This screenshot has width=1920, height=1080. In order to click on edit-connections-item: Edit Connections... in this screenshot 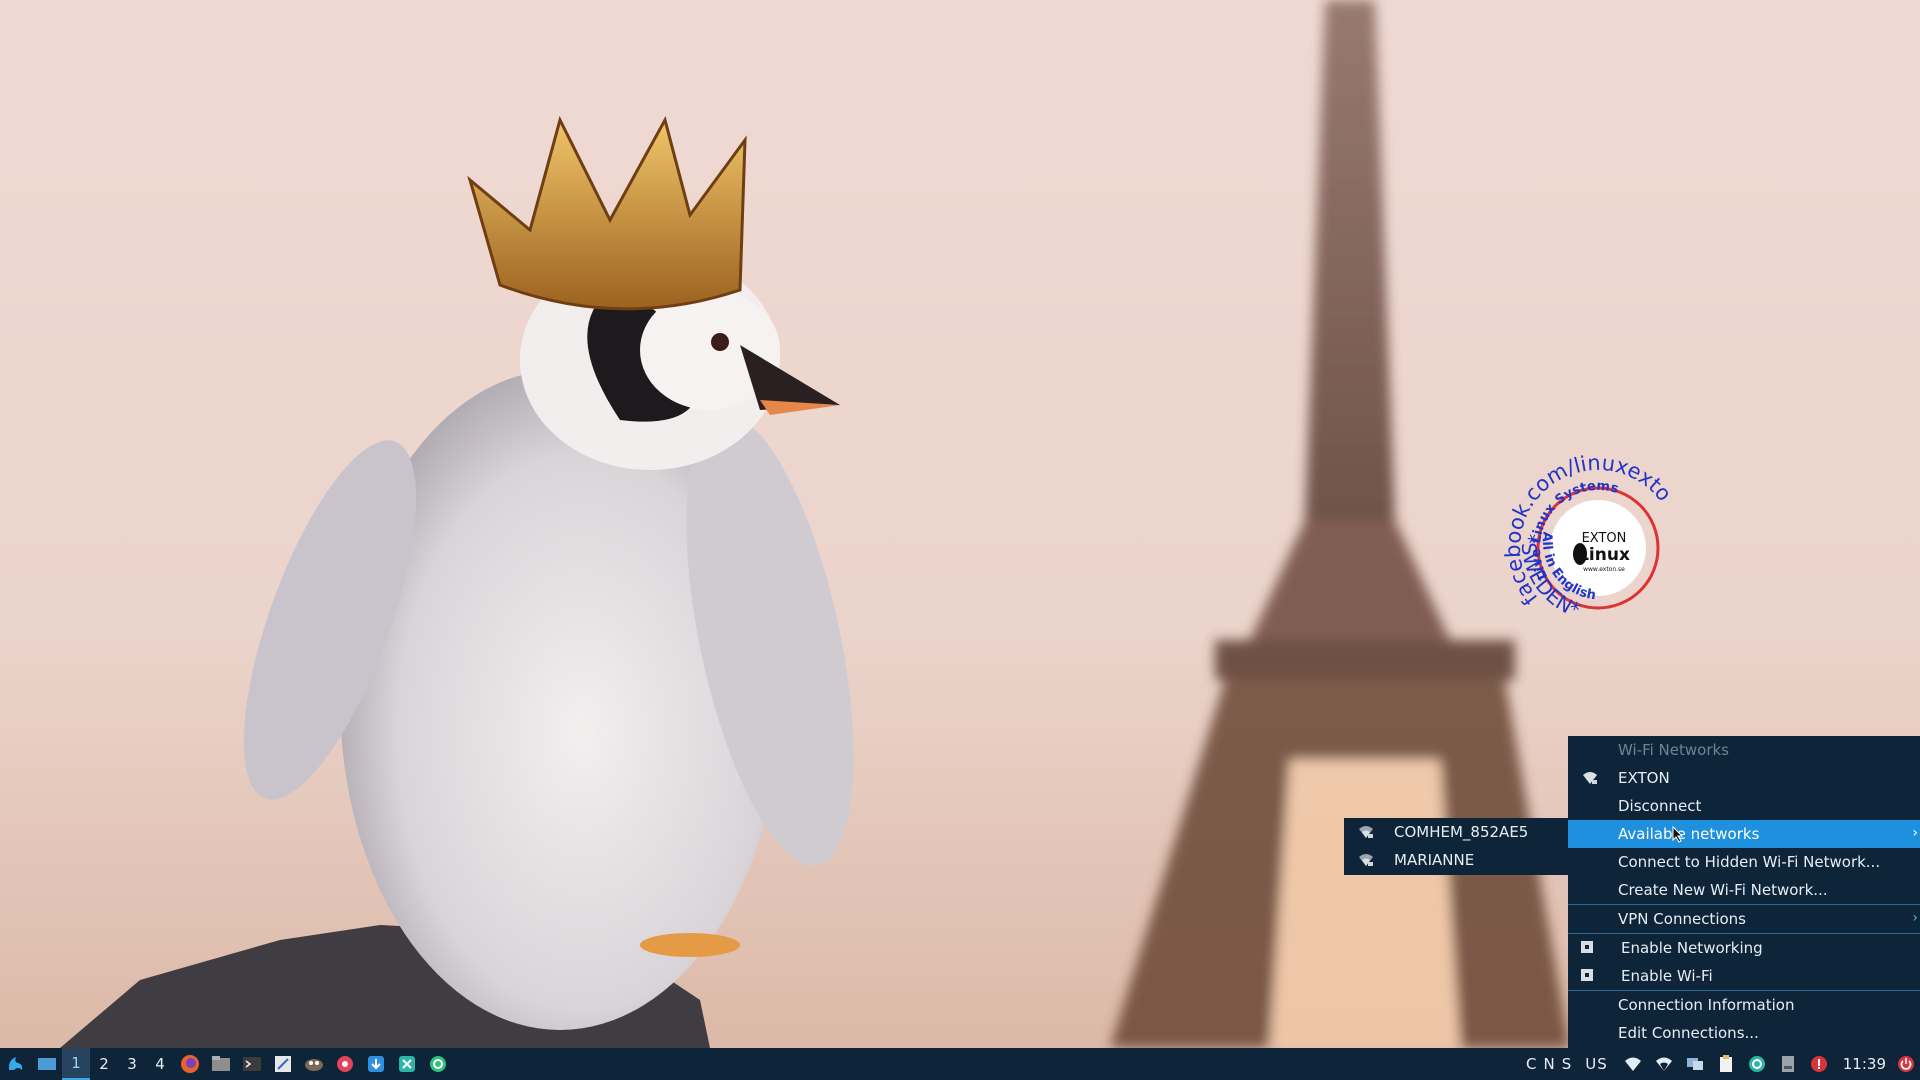, I will do `click(1744, 1033)`.